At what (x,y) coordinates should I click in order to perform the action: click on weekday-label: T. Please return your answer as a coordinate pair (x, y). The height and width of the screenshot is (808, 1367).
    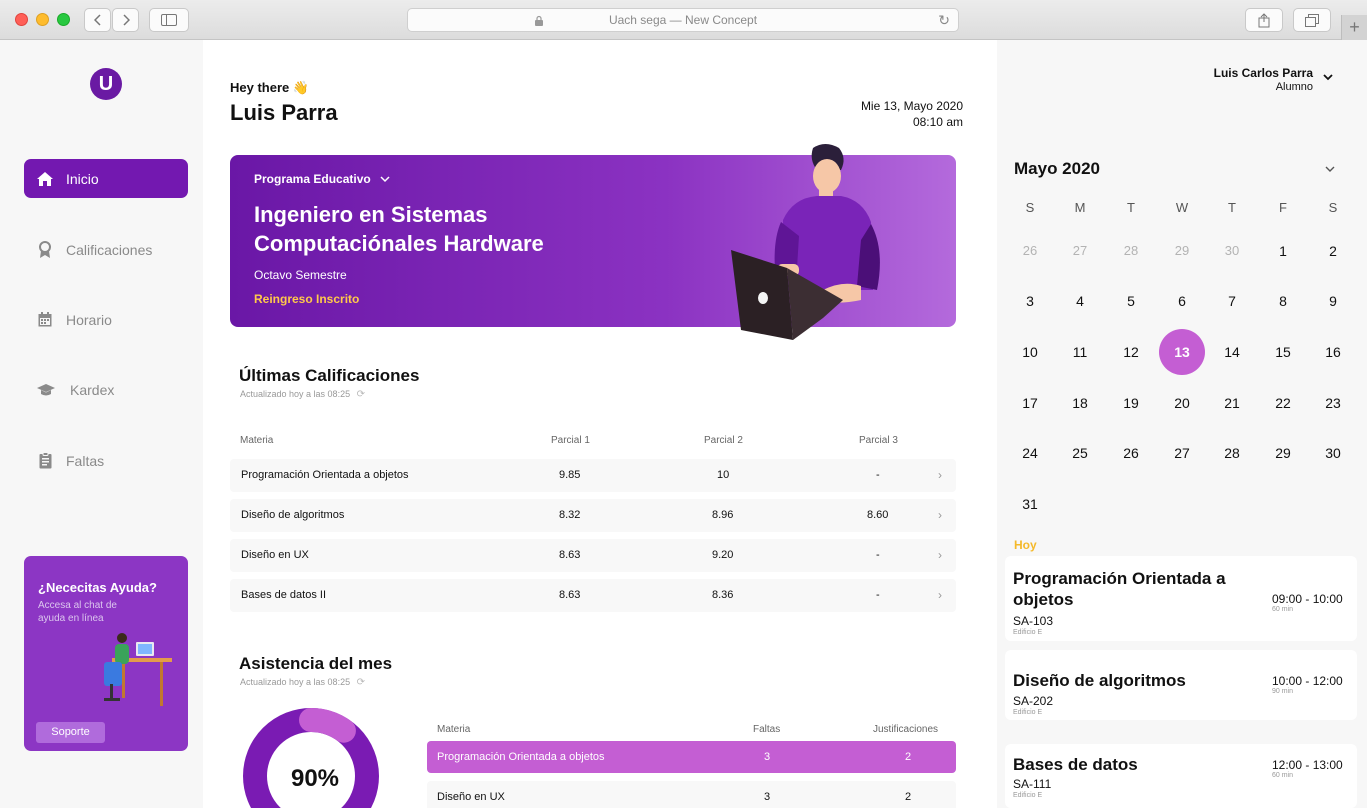
    Looking at the image, I should click on (1232, 207).